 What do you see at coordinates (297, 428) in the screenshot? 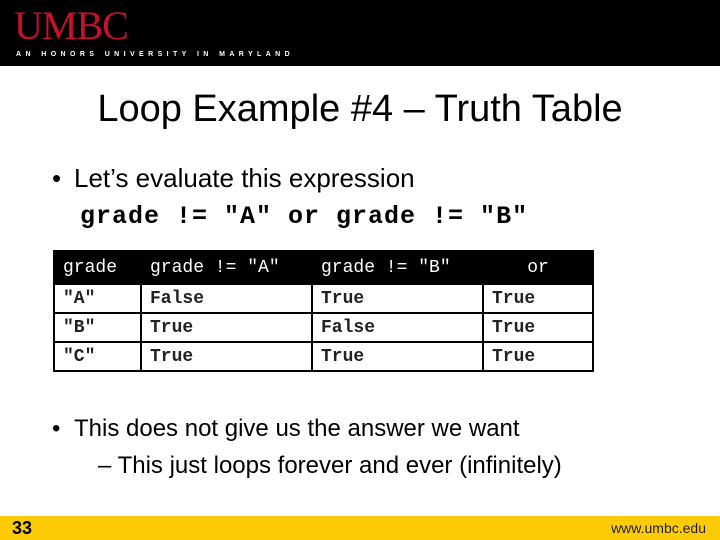
I see `bullet-text: This does not give us the answer we want` at bounding box center [297, 428].